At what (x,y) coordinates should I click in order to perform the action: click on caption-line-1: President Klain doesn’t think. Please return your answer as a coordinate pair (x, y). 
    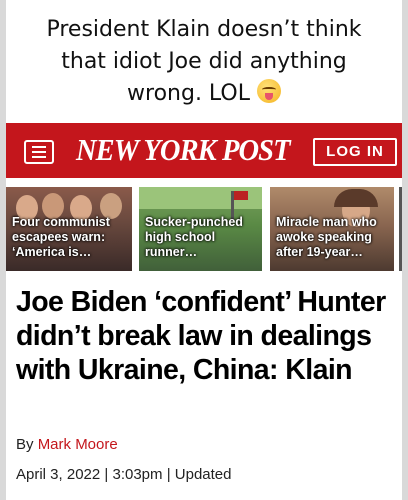
    Looking at the image, I should click on (204, 29).